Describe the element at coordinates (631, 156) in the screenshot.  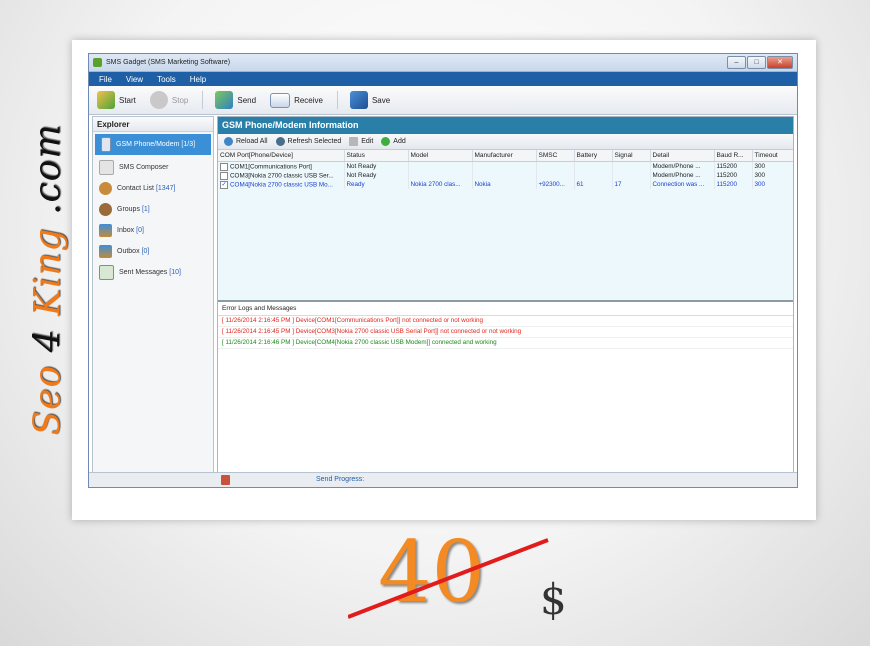
I see `col-signal: Signal` at that location.